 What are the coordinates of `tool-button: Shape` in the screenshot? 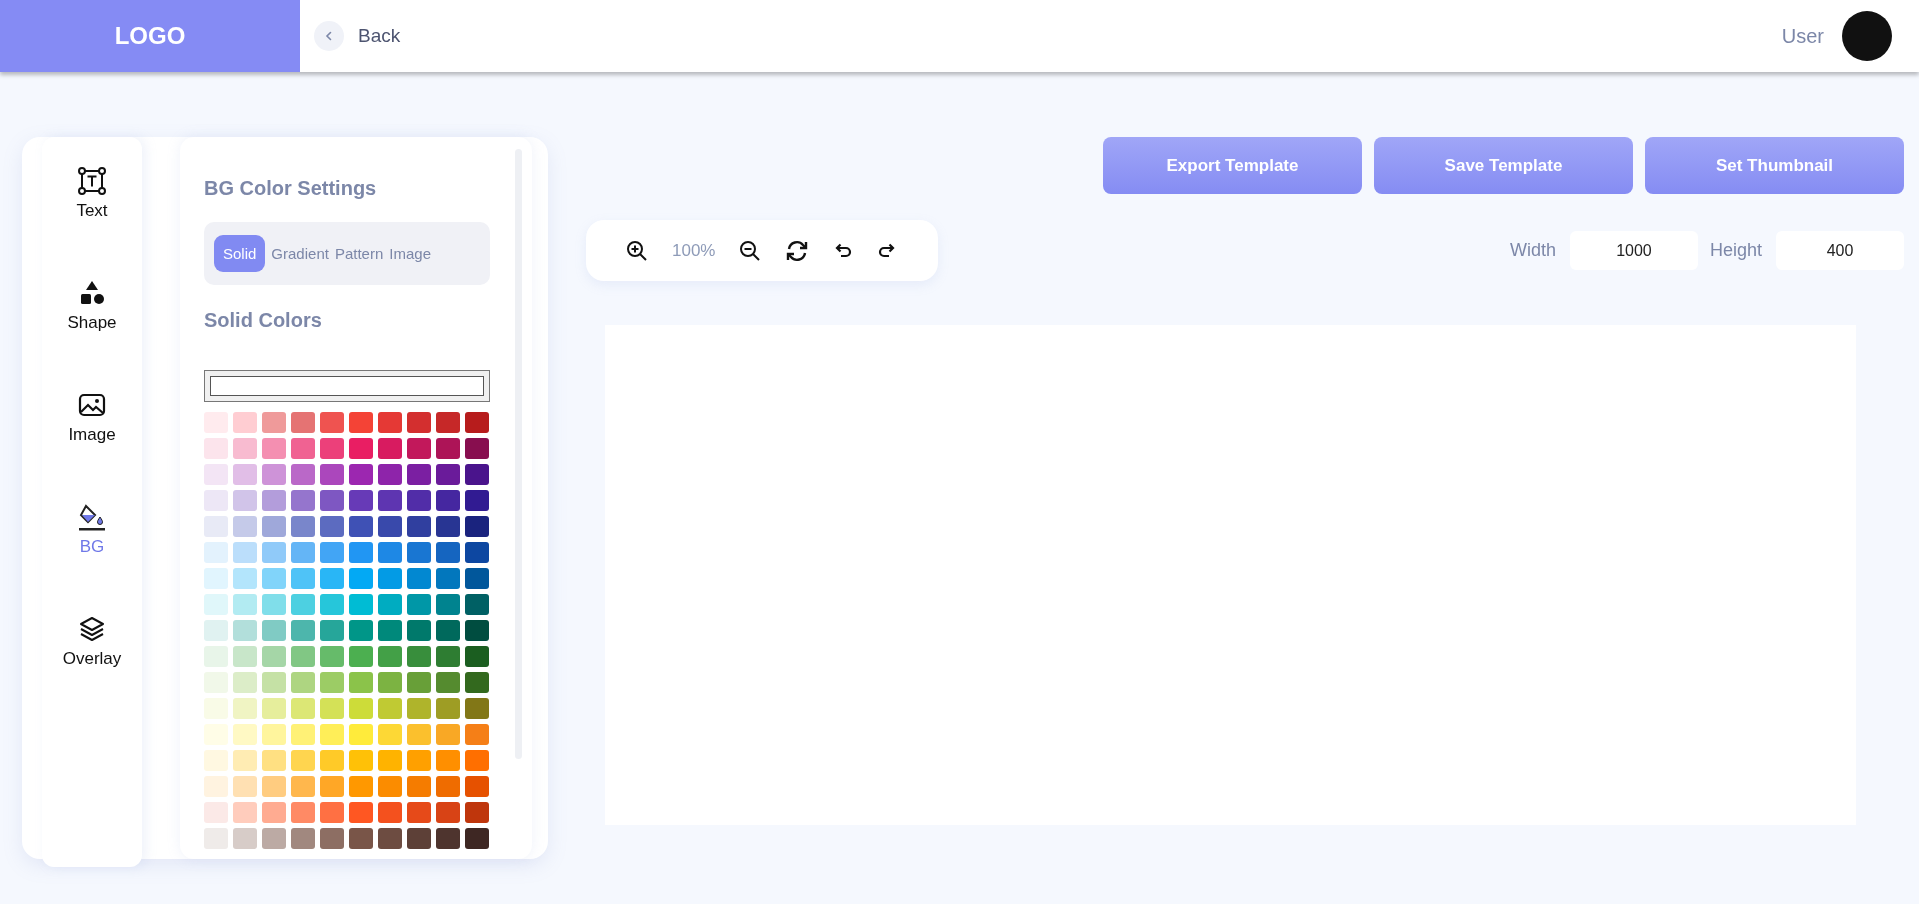 It's located at (92, 335).